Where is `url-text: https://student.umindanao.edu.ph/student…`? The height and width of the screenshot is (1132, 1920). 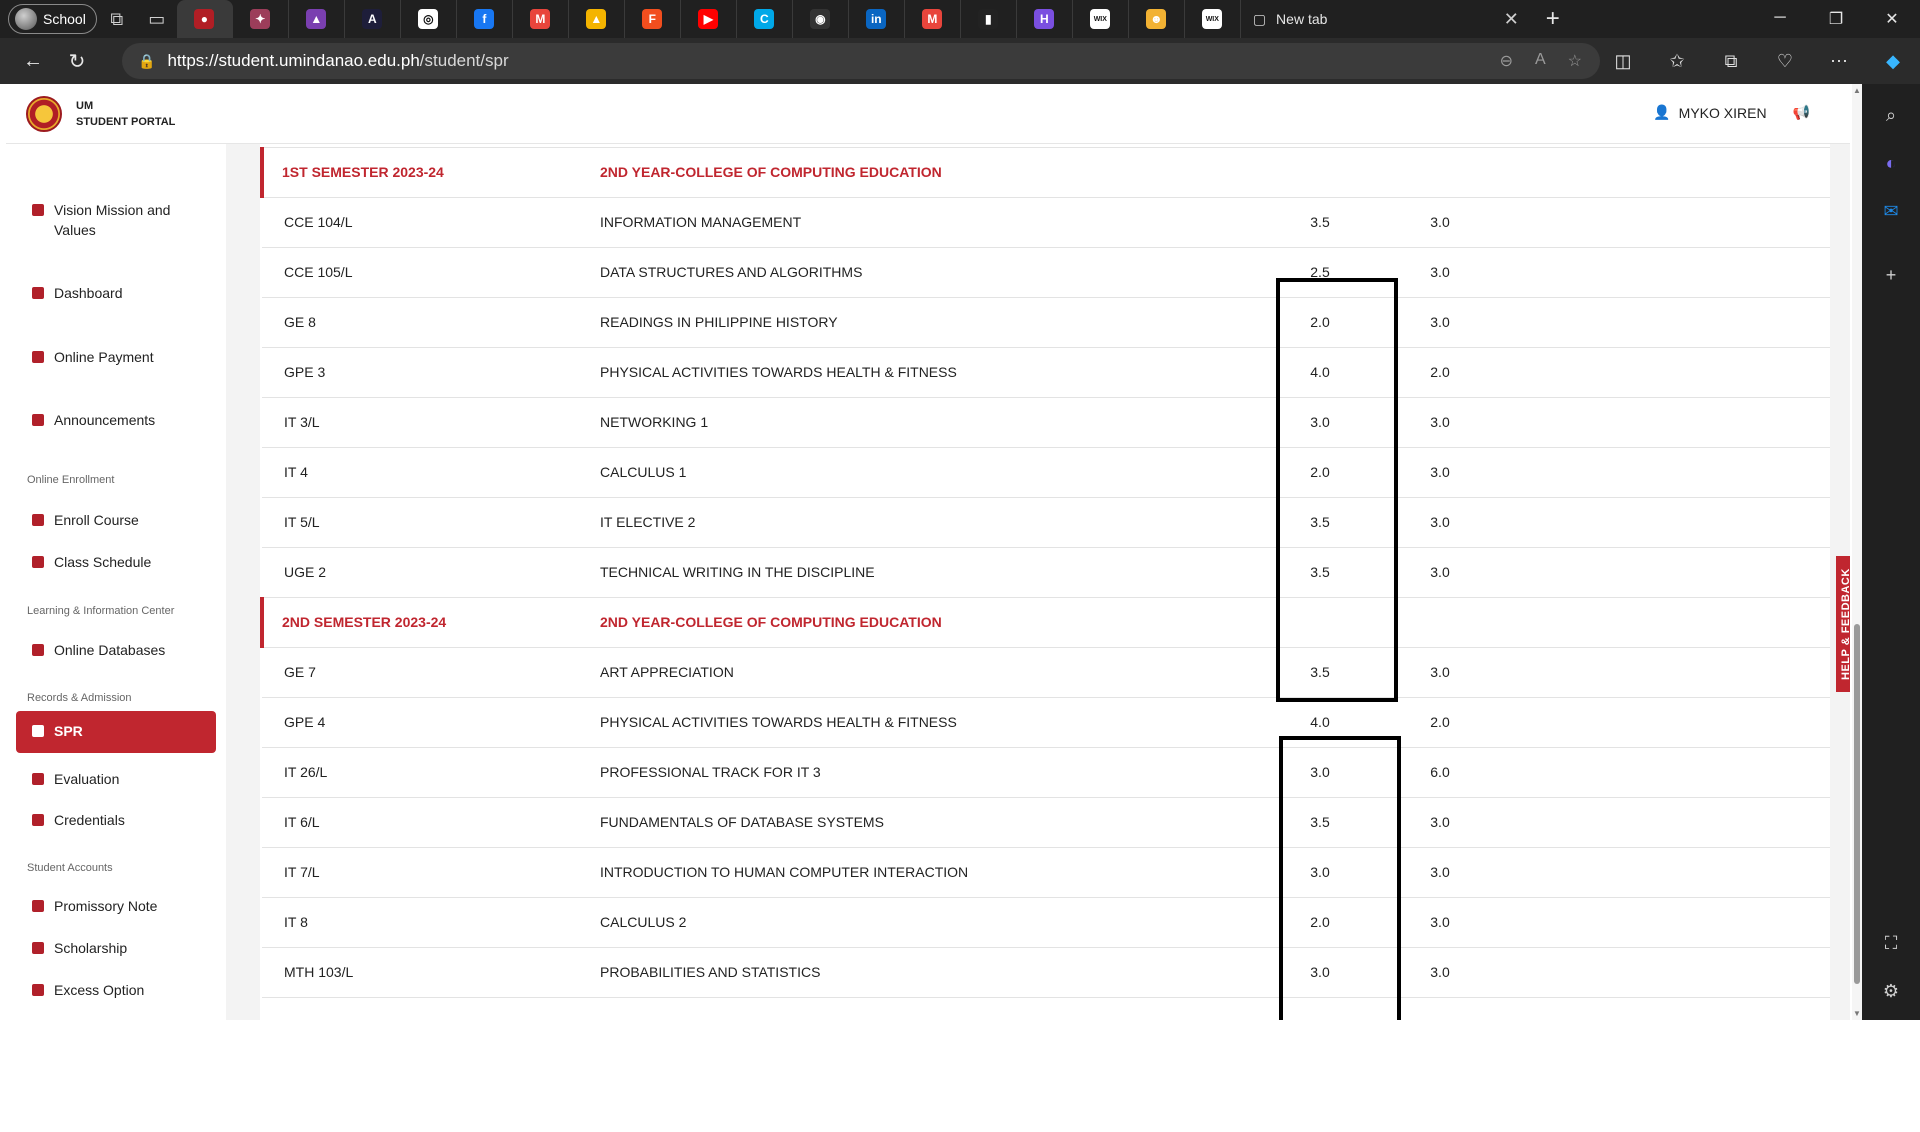 url-text: https://student.umindanao.edu.ph/student… is located at coordinates (337, 61).